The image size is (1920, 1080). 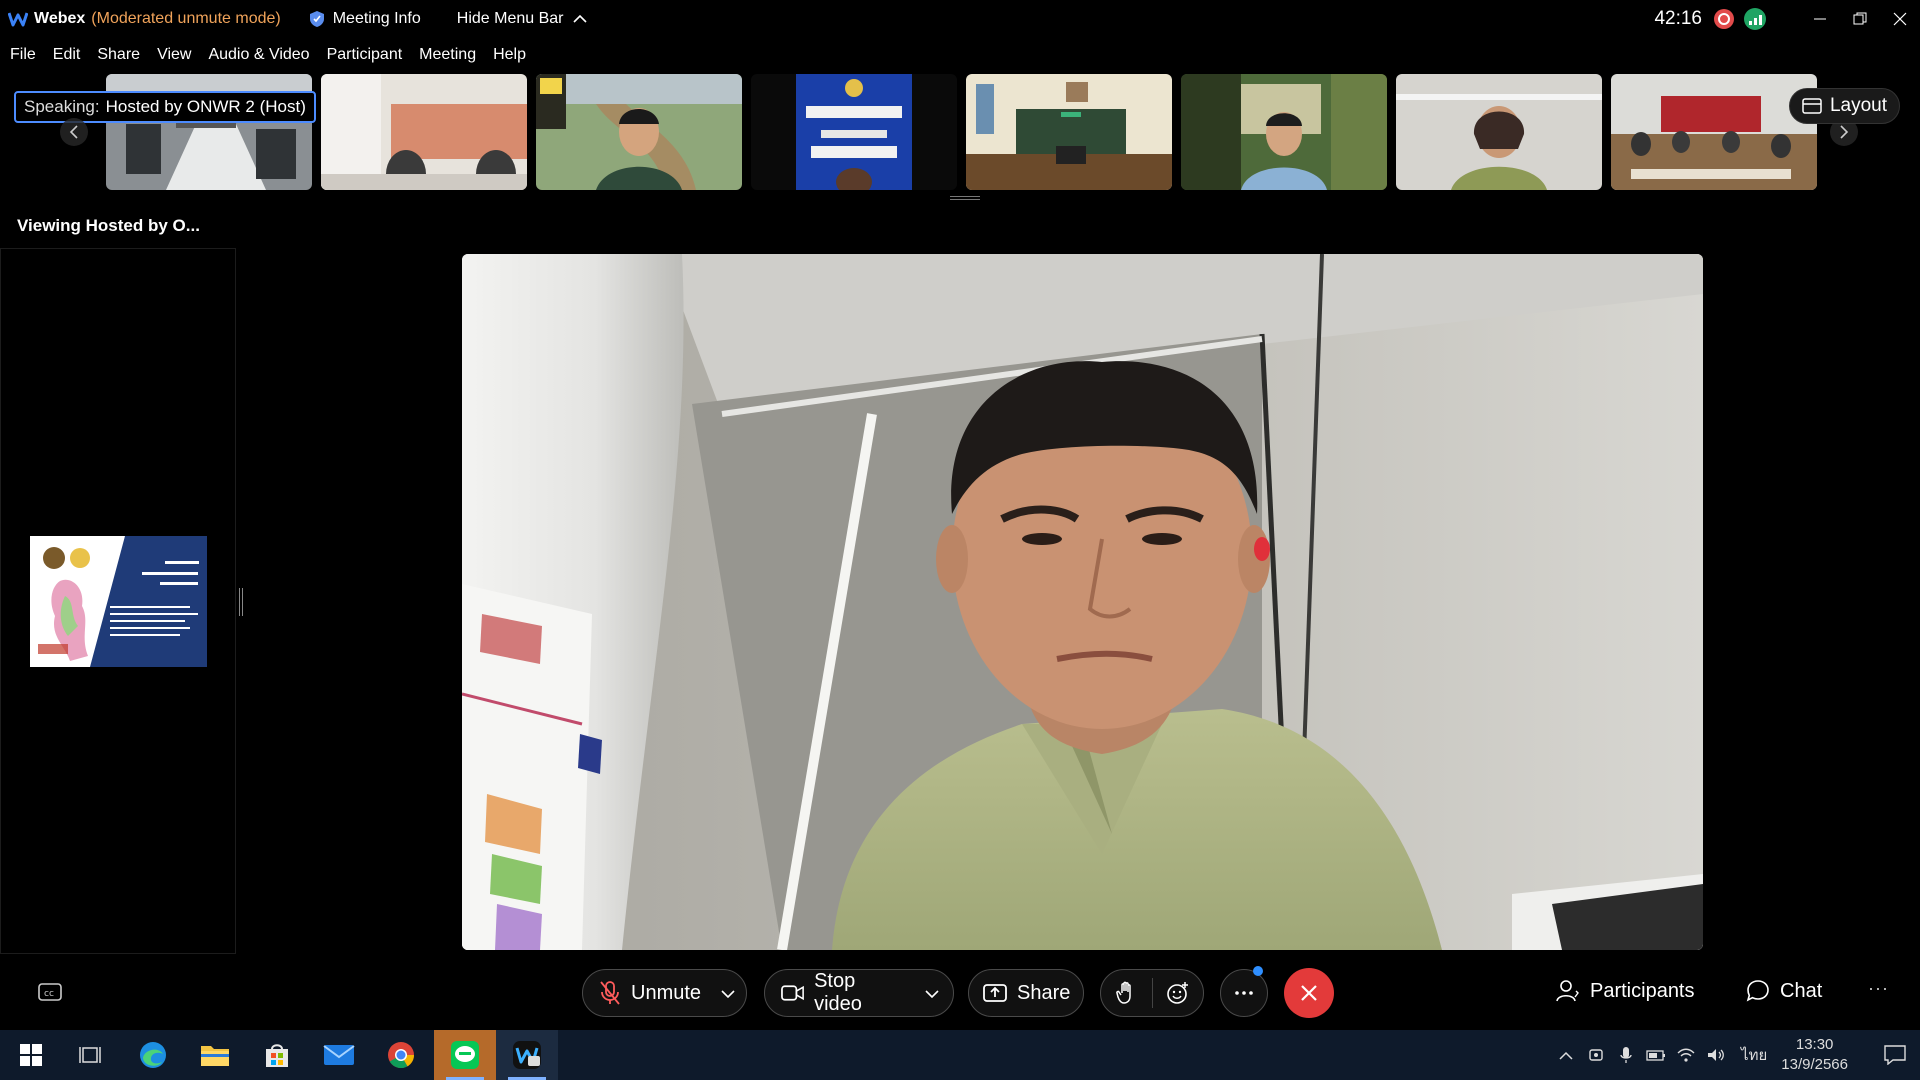 I want to click on restore-button, so click(x=1860, y=19).